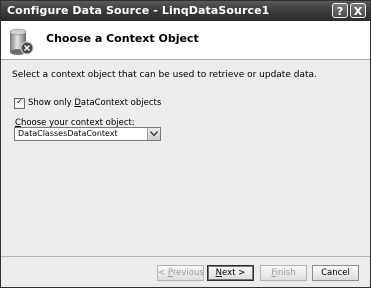 The image size is (371, 288). Describe the element at coordinates (68, 133) in the screenshot. I see `context-object-value: DataClassesDataContext` at that location.